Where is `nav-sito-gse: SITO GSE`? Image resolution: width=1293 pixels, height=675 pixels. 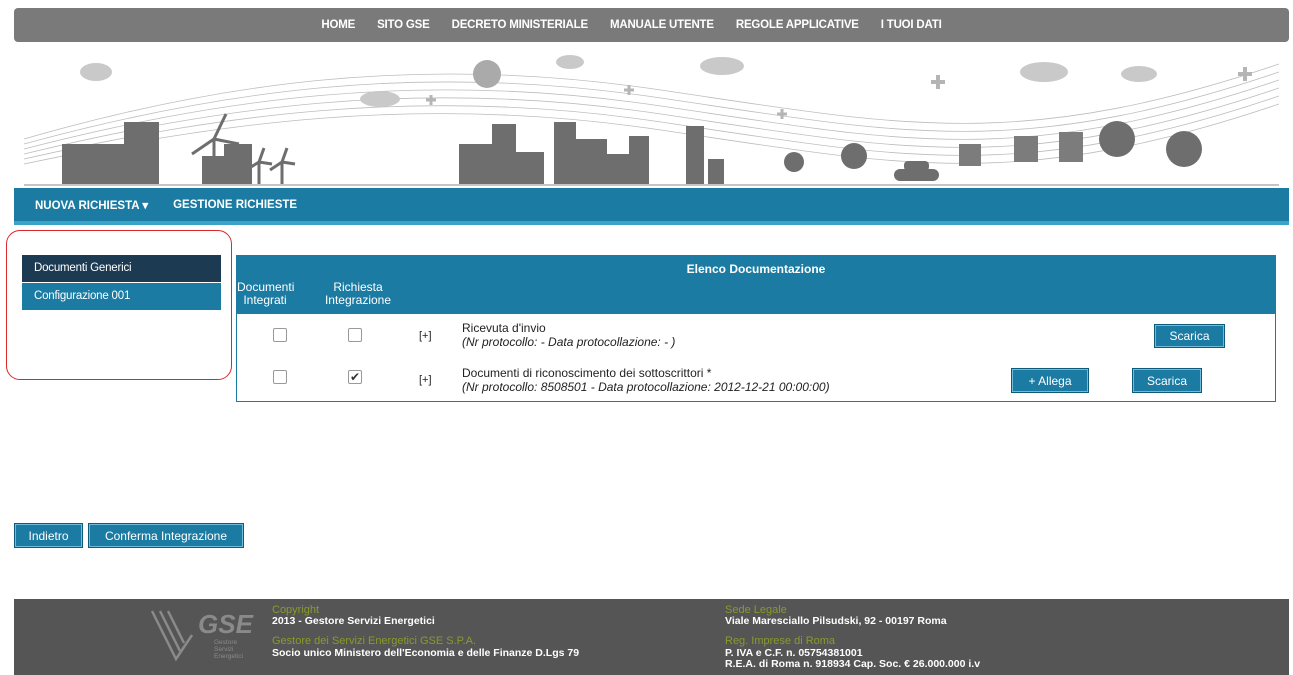 nav-sito-gse: SITO GSE is located at coordinates (403, 25).